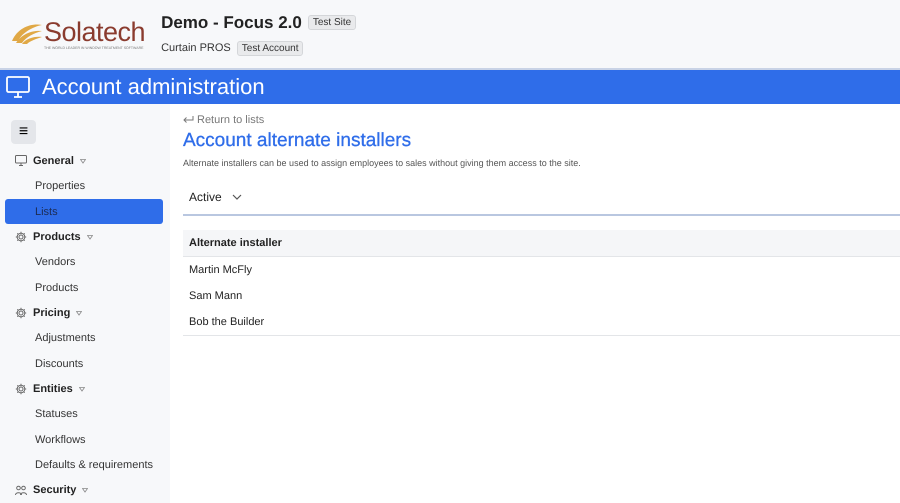  I want to click on logo-wordmark: Solatech, so click(95, 32).